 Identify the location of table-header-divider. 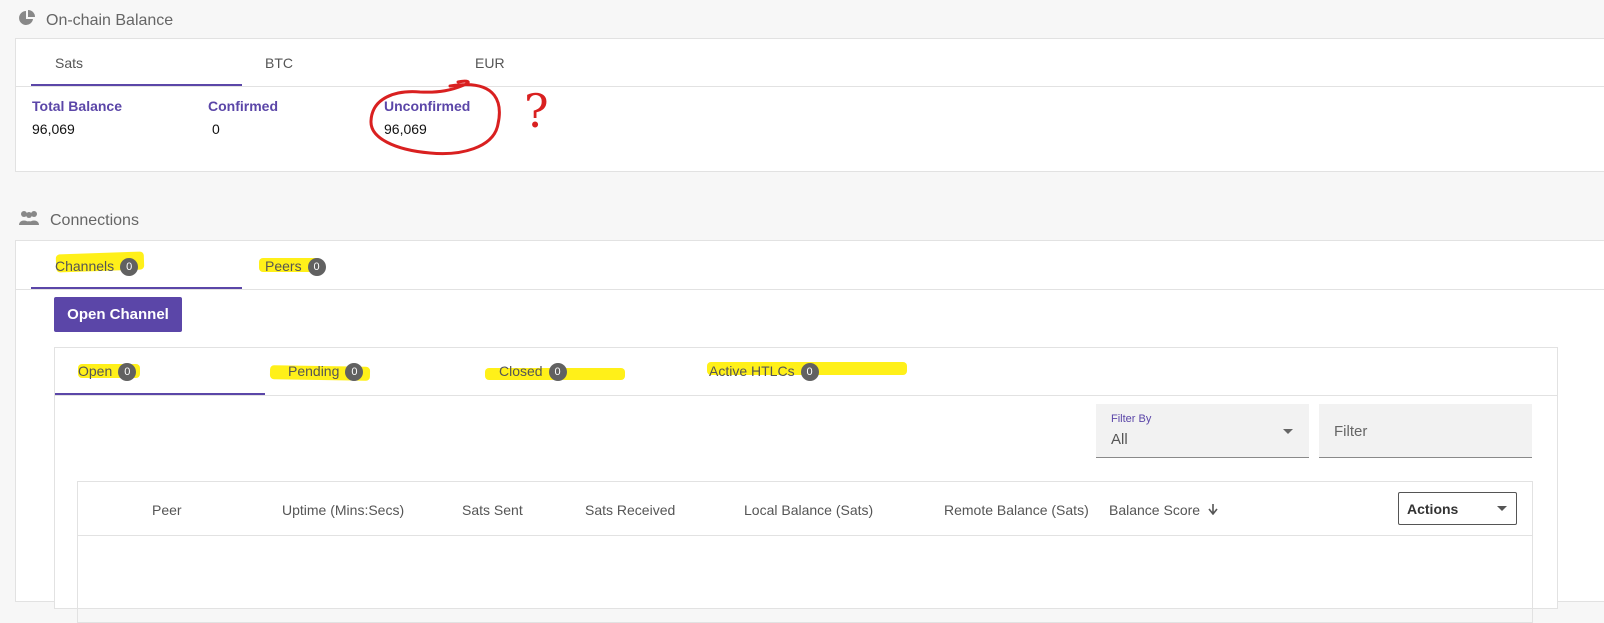
(805, 535).